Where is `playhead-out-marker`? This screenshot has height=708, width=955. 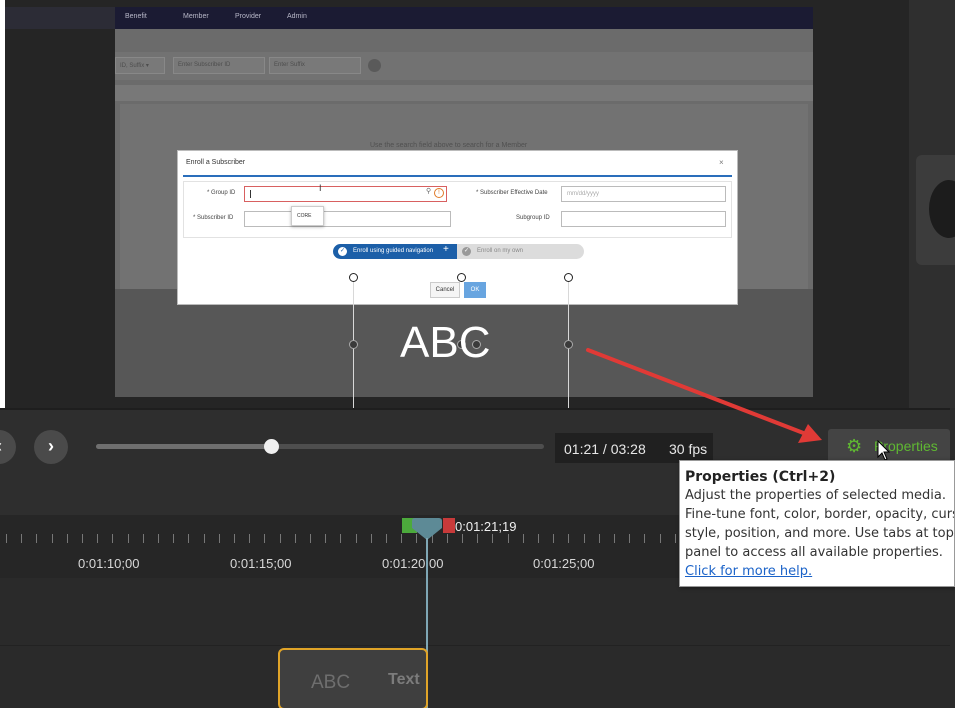 playhead-out-marker is located at coordinates (449, 525).